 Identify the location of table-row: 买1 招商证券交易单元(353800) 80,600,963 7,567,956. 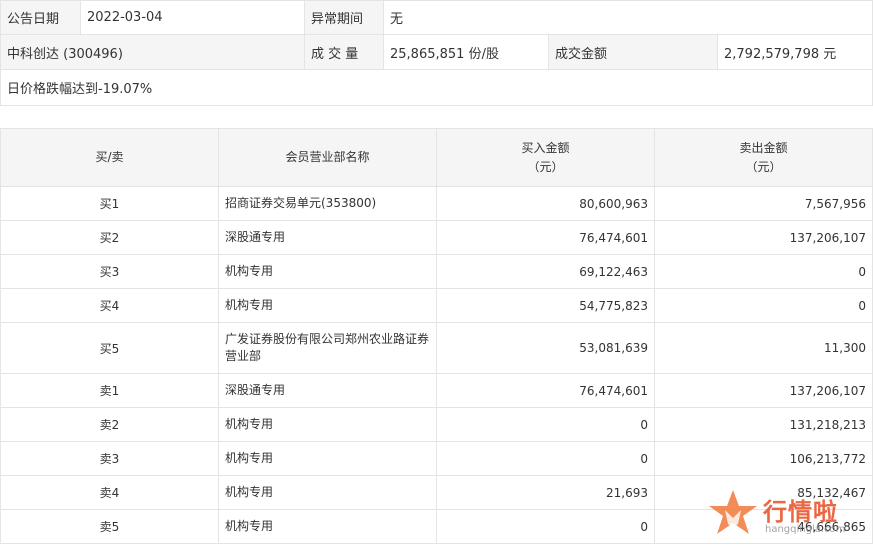
(436, 203).